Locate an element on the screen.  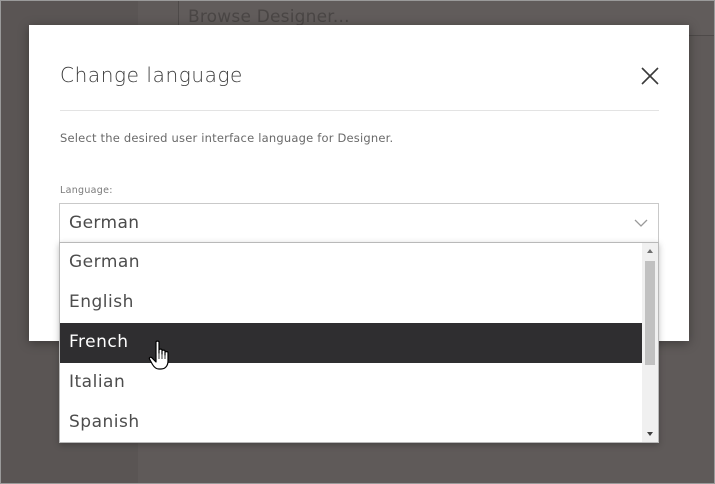
scroll-up-arrow-icon is located at coordinates (650, 251).